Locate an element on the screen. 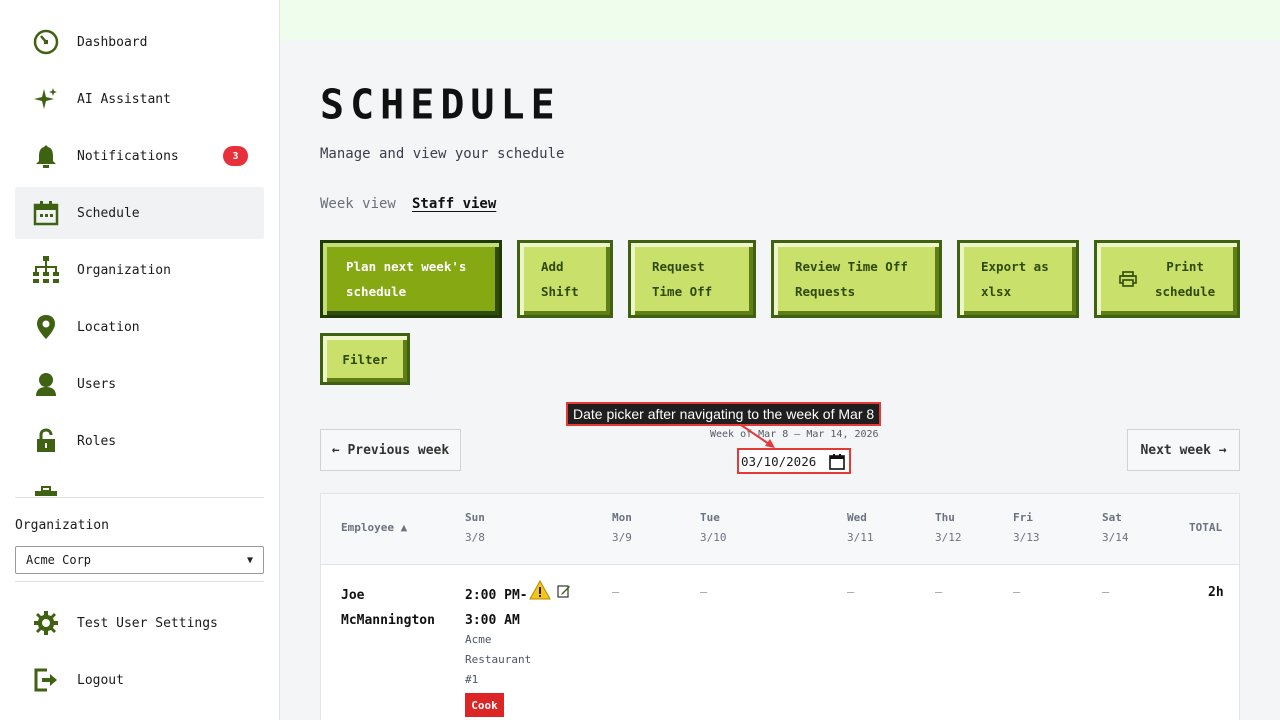 This screenshot has height=720, width=1280. annotation-arrow is located at coordinates (757, 436).